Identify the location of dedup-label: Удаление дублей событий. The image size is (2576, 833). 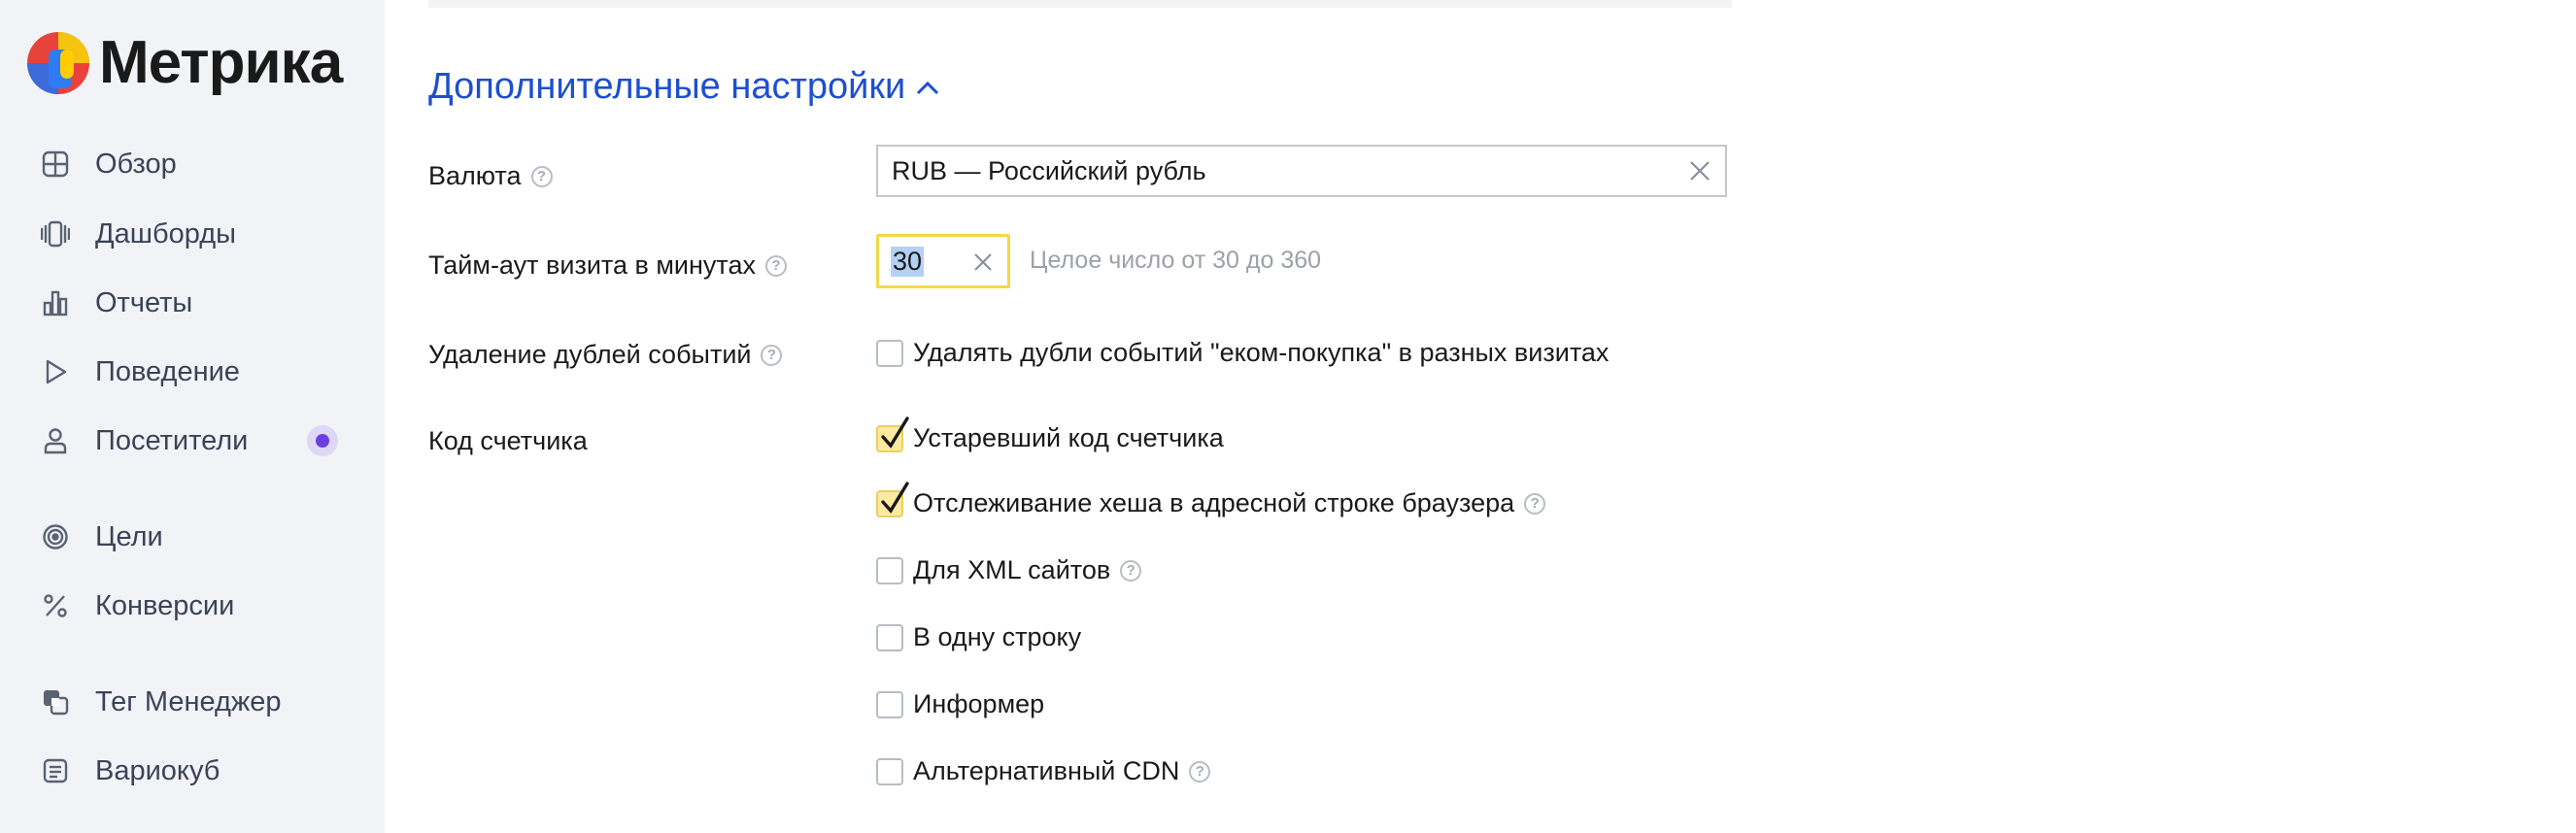
(590, 355).